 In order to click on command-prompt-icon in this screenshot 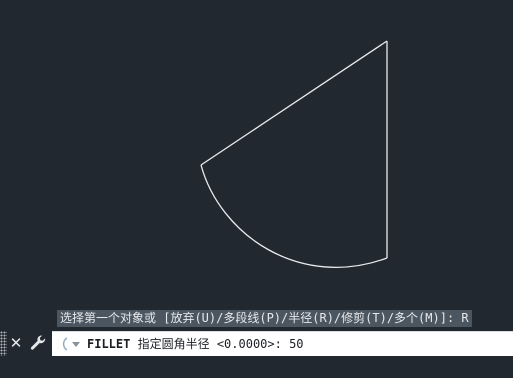, I will do `click(65, 344)`.